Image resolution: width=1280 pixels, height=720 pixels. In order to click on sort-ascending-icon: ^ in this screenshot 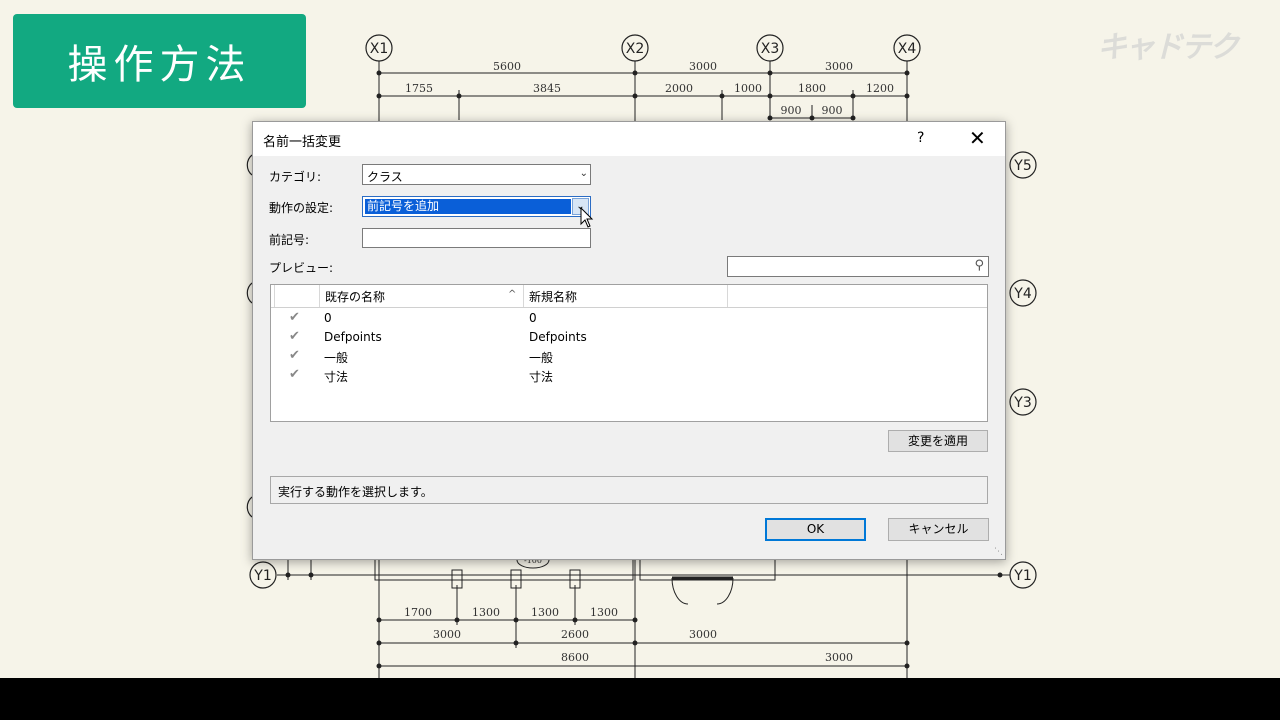, I will do `click(512, 294)`.